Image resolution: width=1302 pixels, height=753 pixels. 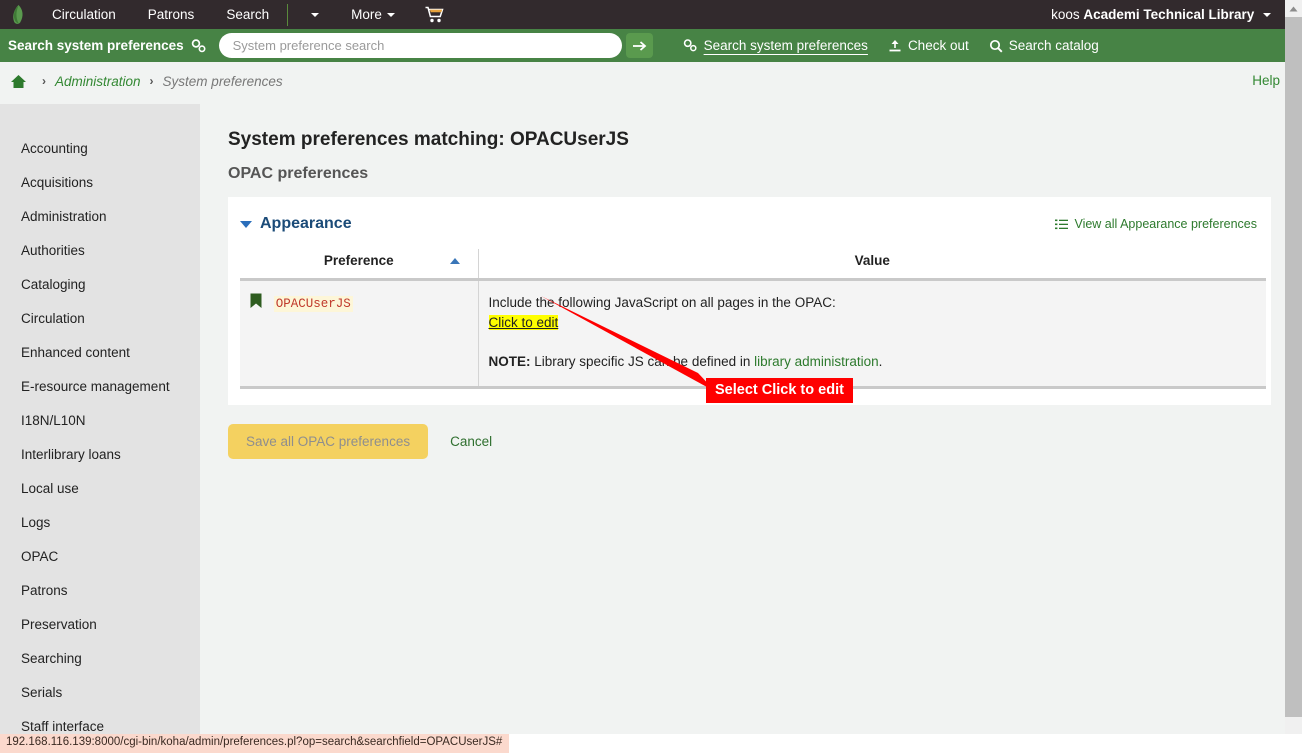 I want to click on search-submit-button, so click(x=639, y=45).